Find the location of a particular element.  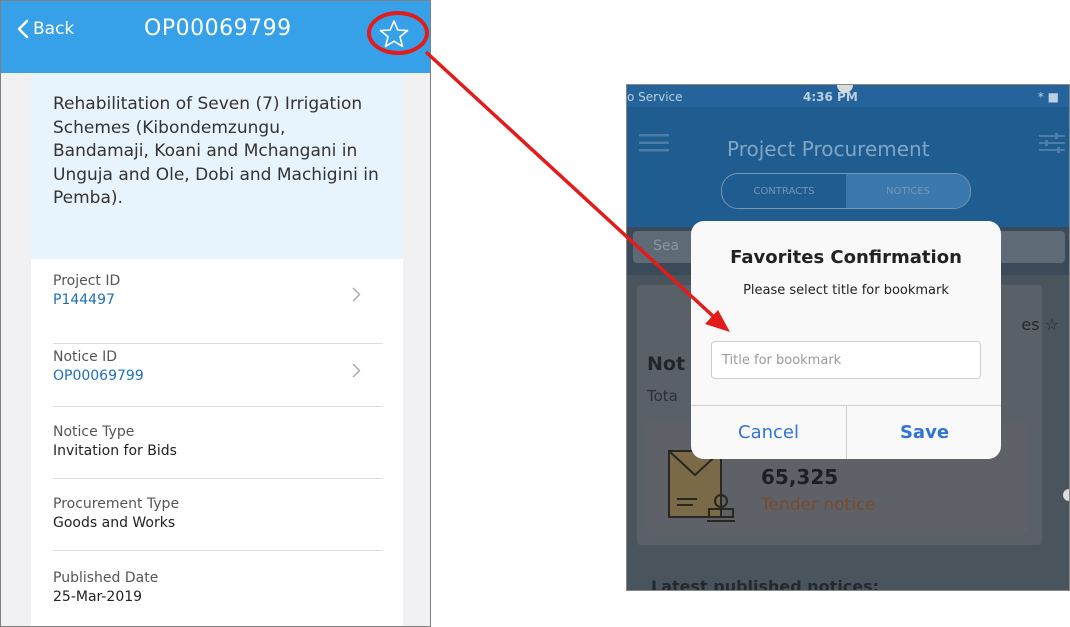

field-label: Procurement Type is located at coordinates (116, 504).